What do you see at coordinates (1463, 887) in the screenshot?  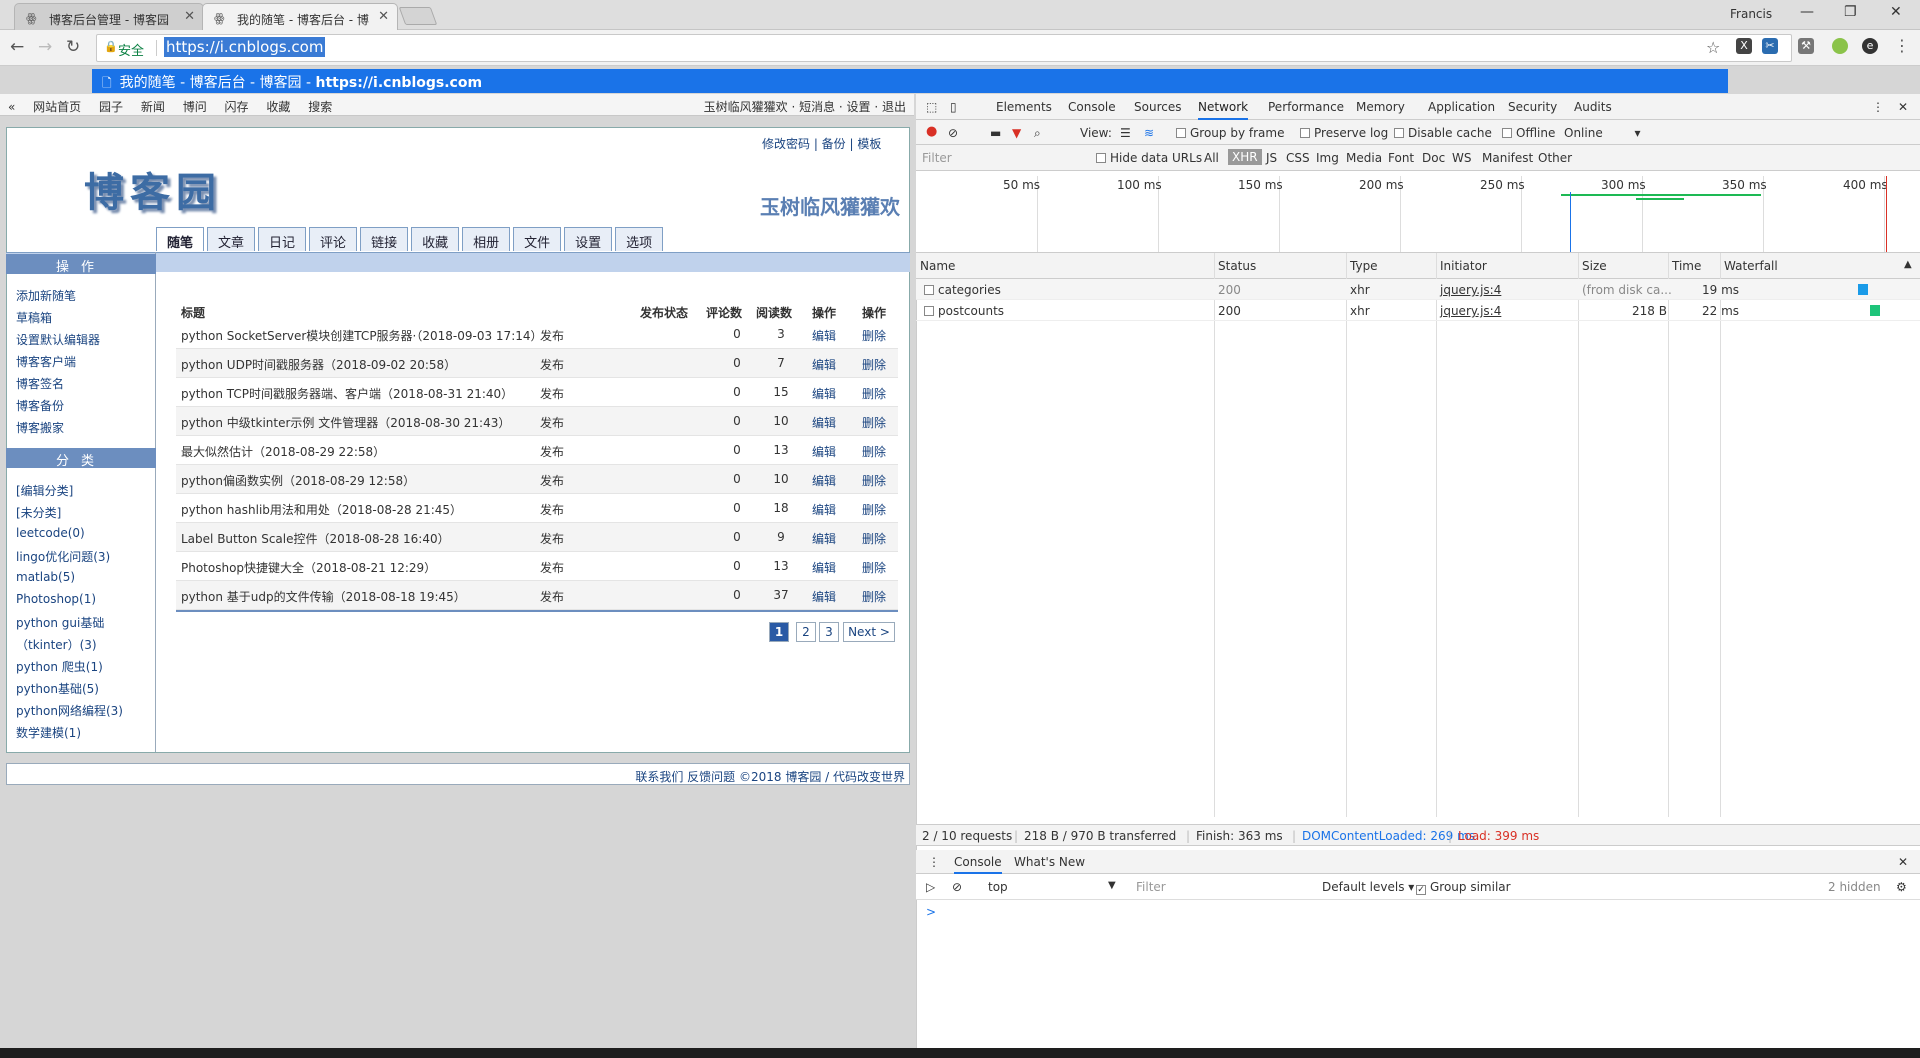 I see `group-similar: ✓ Group similar` at bounding box center [1463, 887].